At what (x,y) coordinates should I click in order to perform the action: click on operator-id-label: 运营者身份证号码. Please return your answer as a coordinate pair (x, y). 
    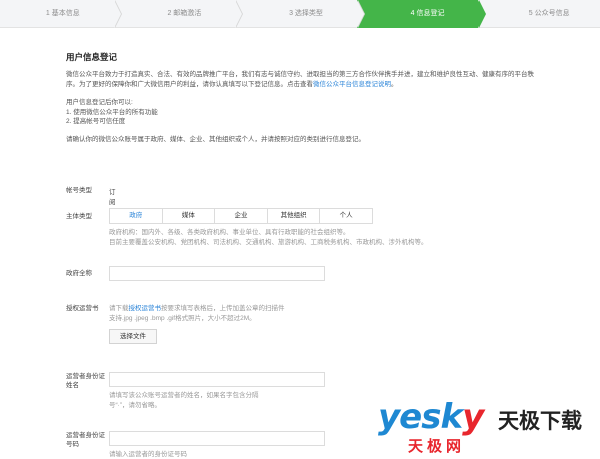
    Looking at the image, I should click on (85, 440).